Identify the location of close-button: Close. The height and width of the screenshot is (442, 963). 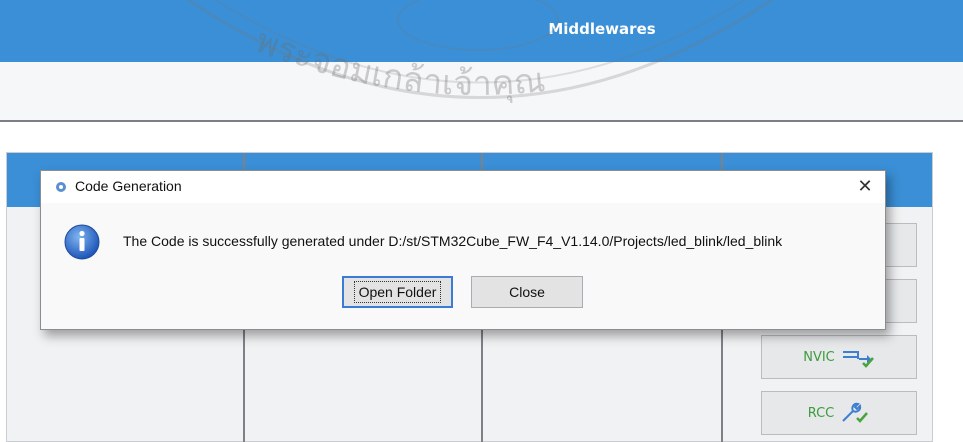
(527, 292).